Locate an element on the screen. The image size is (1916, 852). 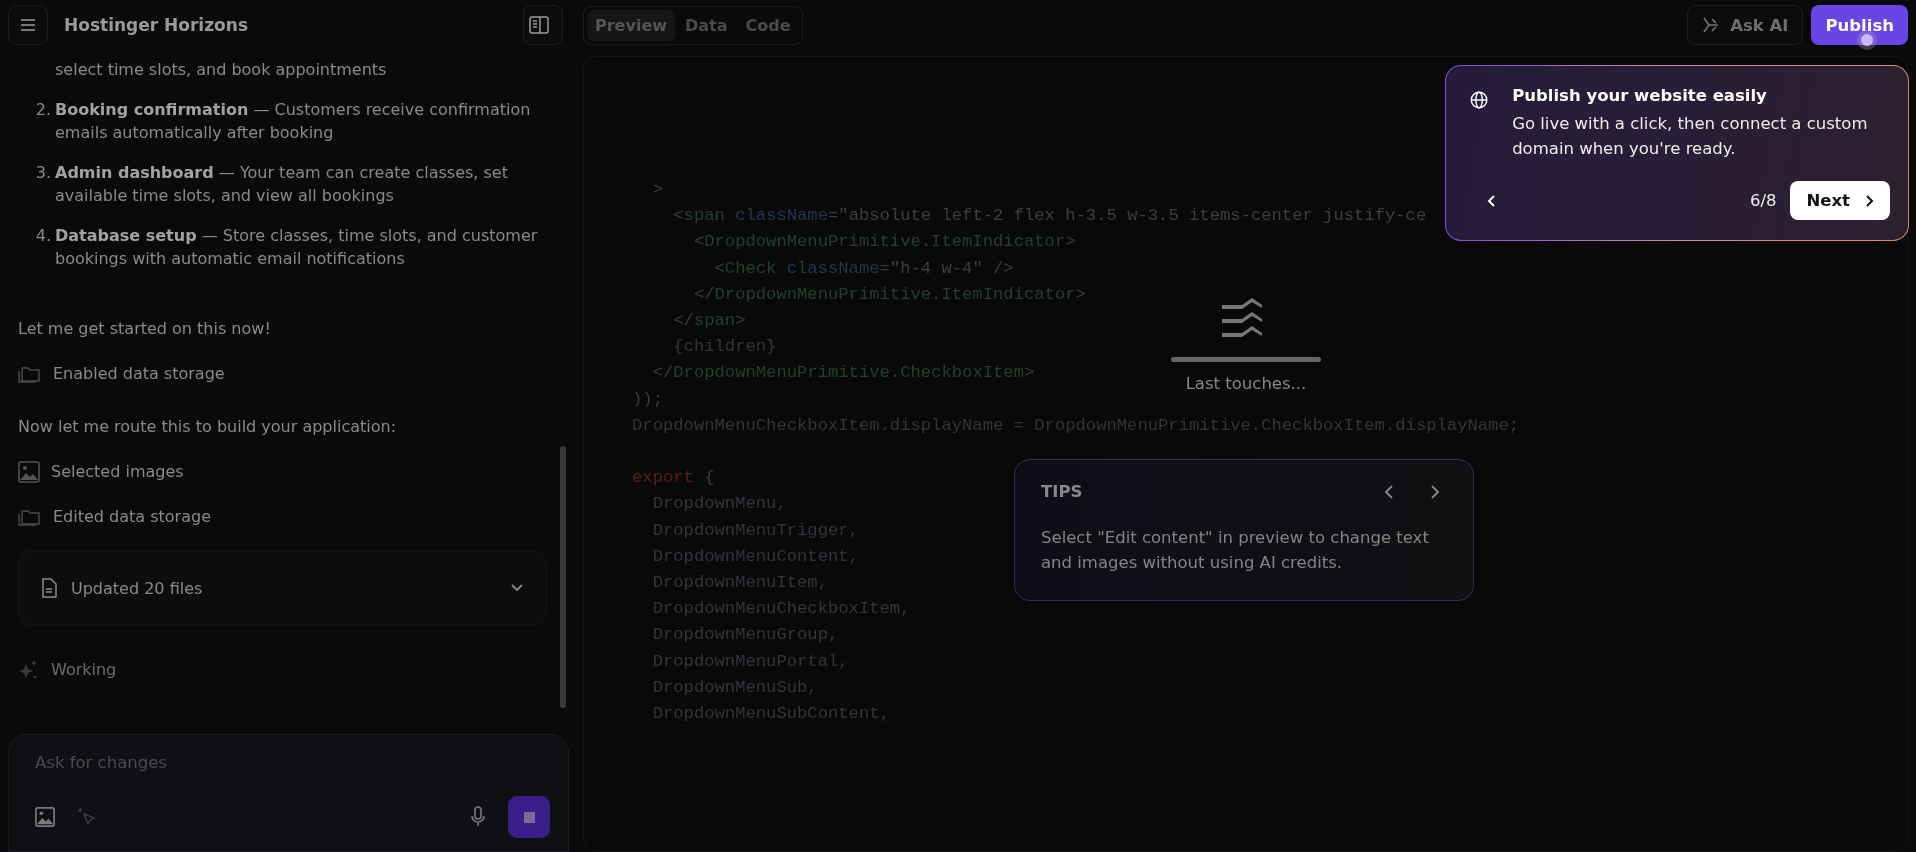
previous-icon is located at coordinates (1389, 491).